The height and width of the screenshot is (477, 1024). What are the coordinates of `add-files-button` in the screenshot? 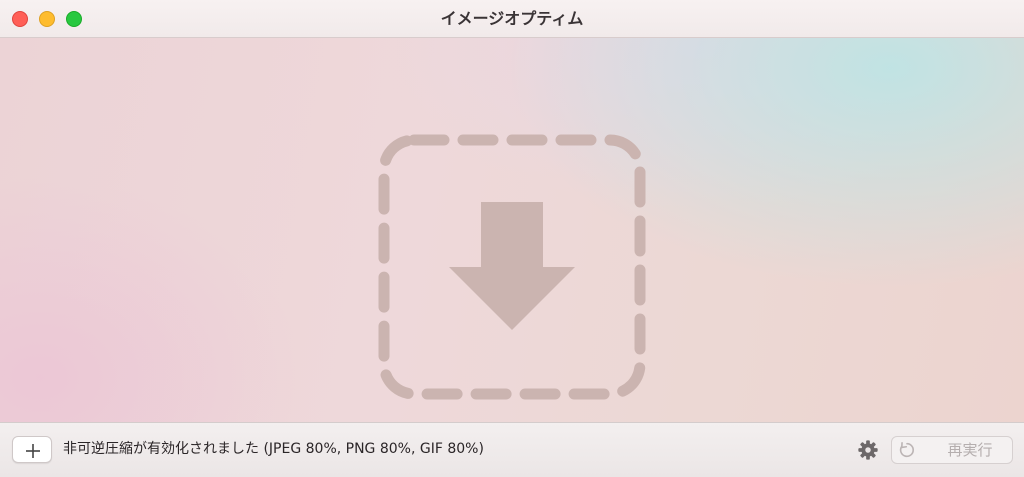 It's located at (32, 449).